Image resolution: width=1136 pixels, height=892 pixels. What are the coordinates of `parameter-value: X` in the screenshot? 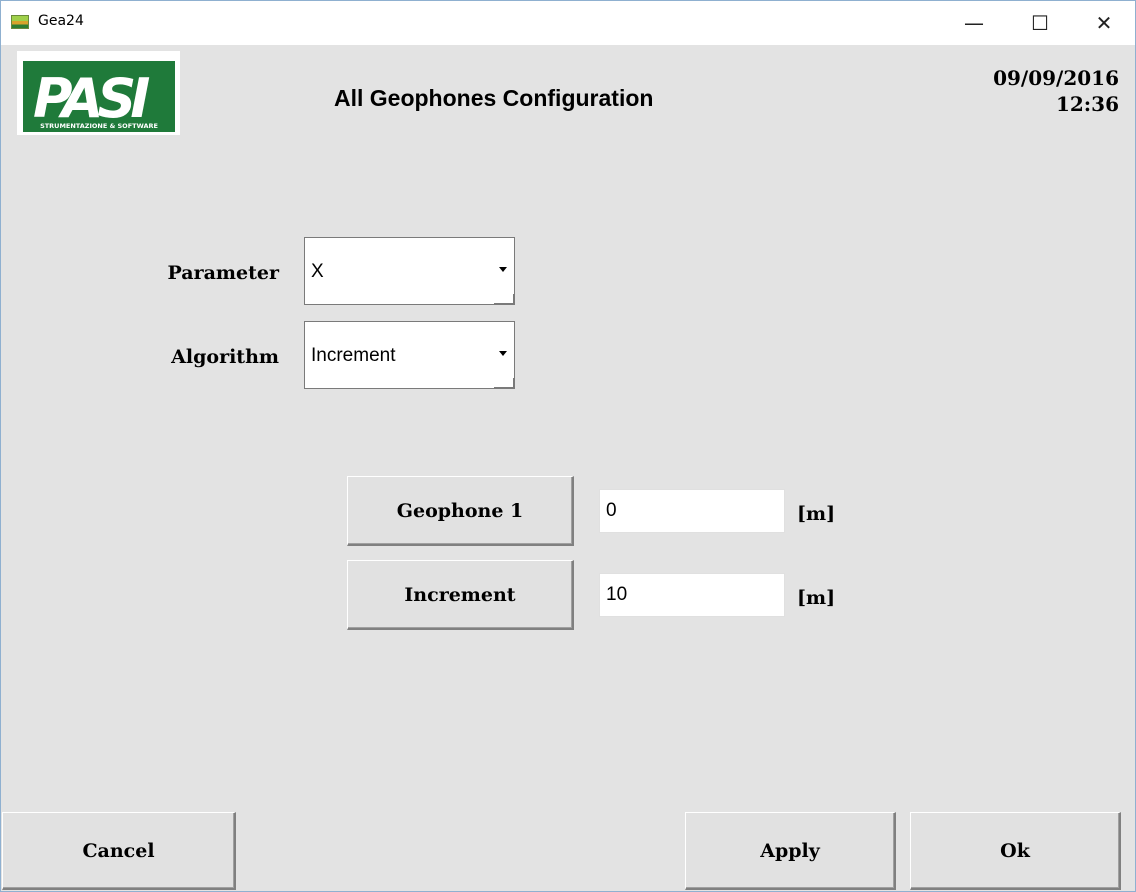 It's located at (317, 271).